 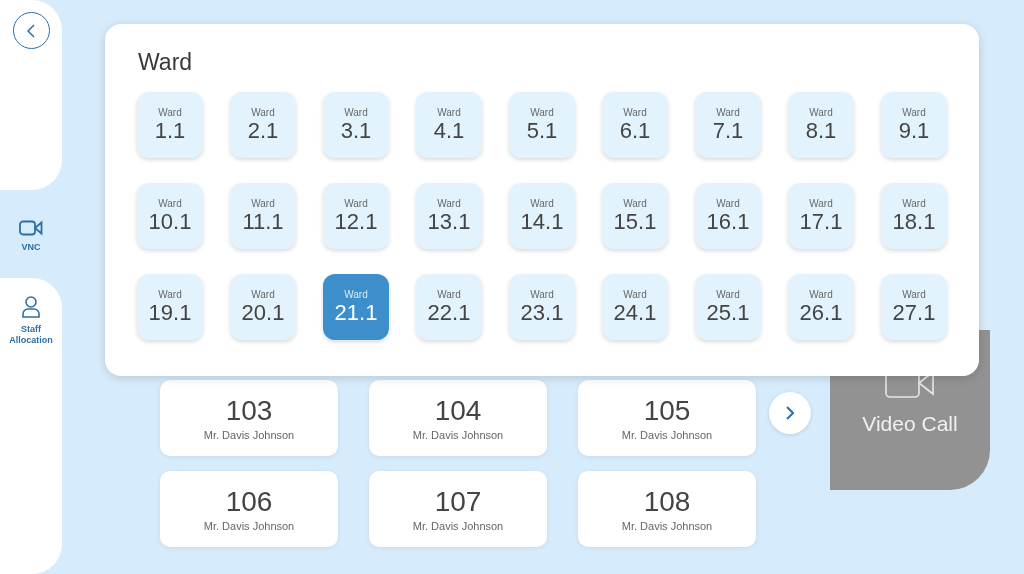 I want to click on ward-tile: Ward 1.1, so click(x=170, y=125).